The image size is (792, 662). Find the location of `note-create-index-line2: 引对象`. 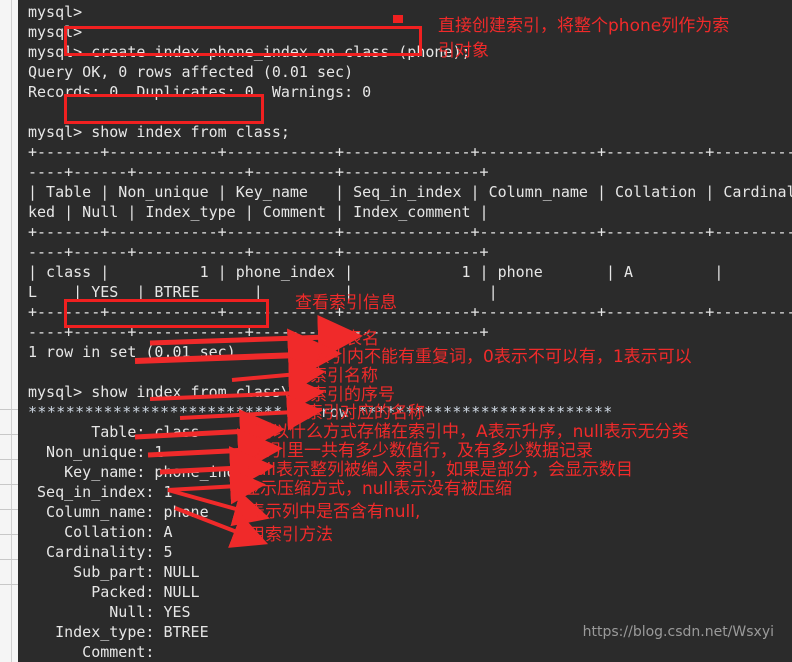

note-create-index-line2: 引对象 is located at coordinates (463, 51).